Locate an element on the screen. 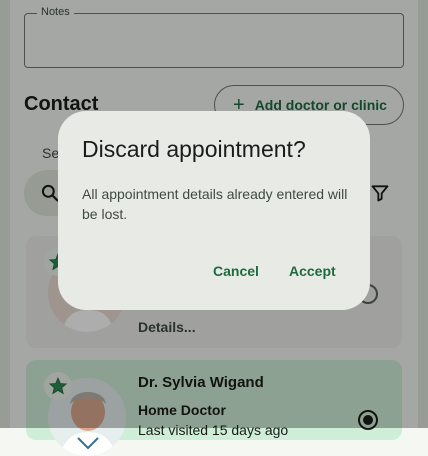 The width and height of the screenshot is (428, 456). cancel-button: Cancel is located at coordinates (236, 271).